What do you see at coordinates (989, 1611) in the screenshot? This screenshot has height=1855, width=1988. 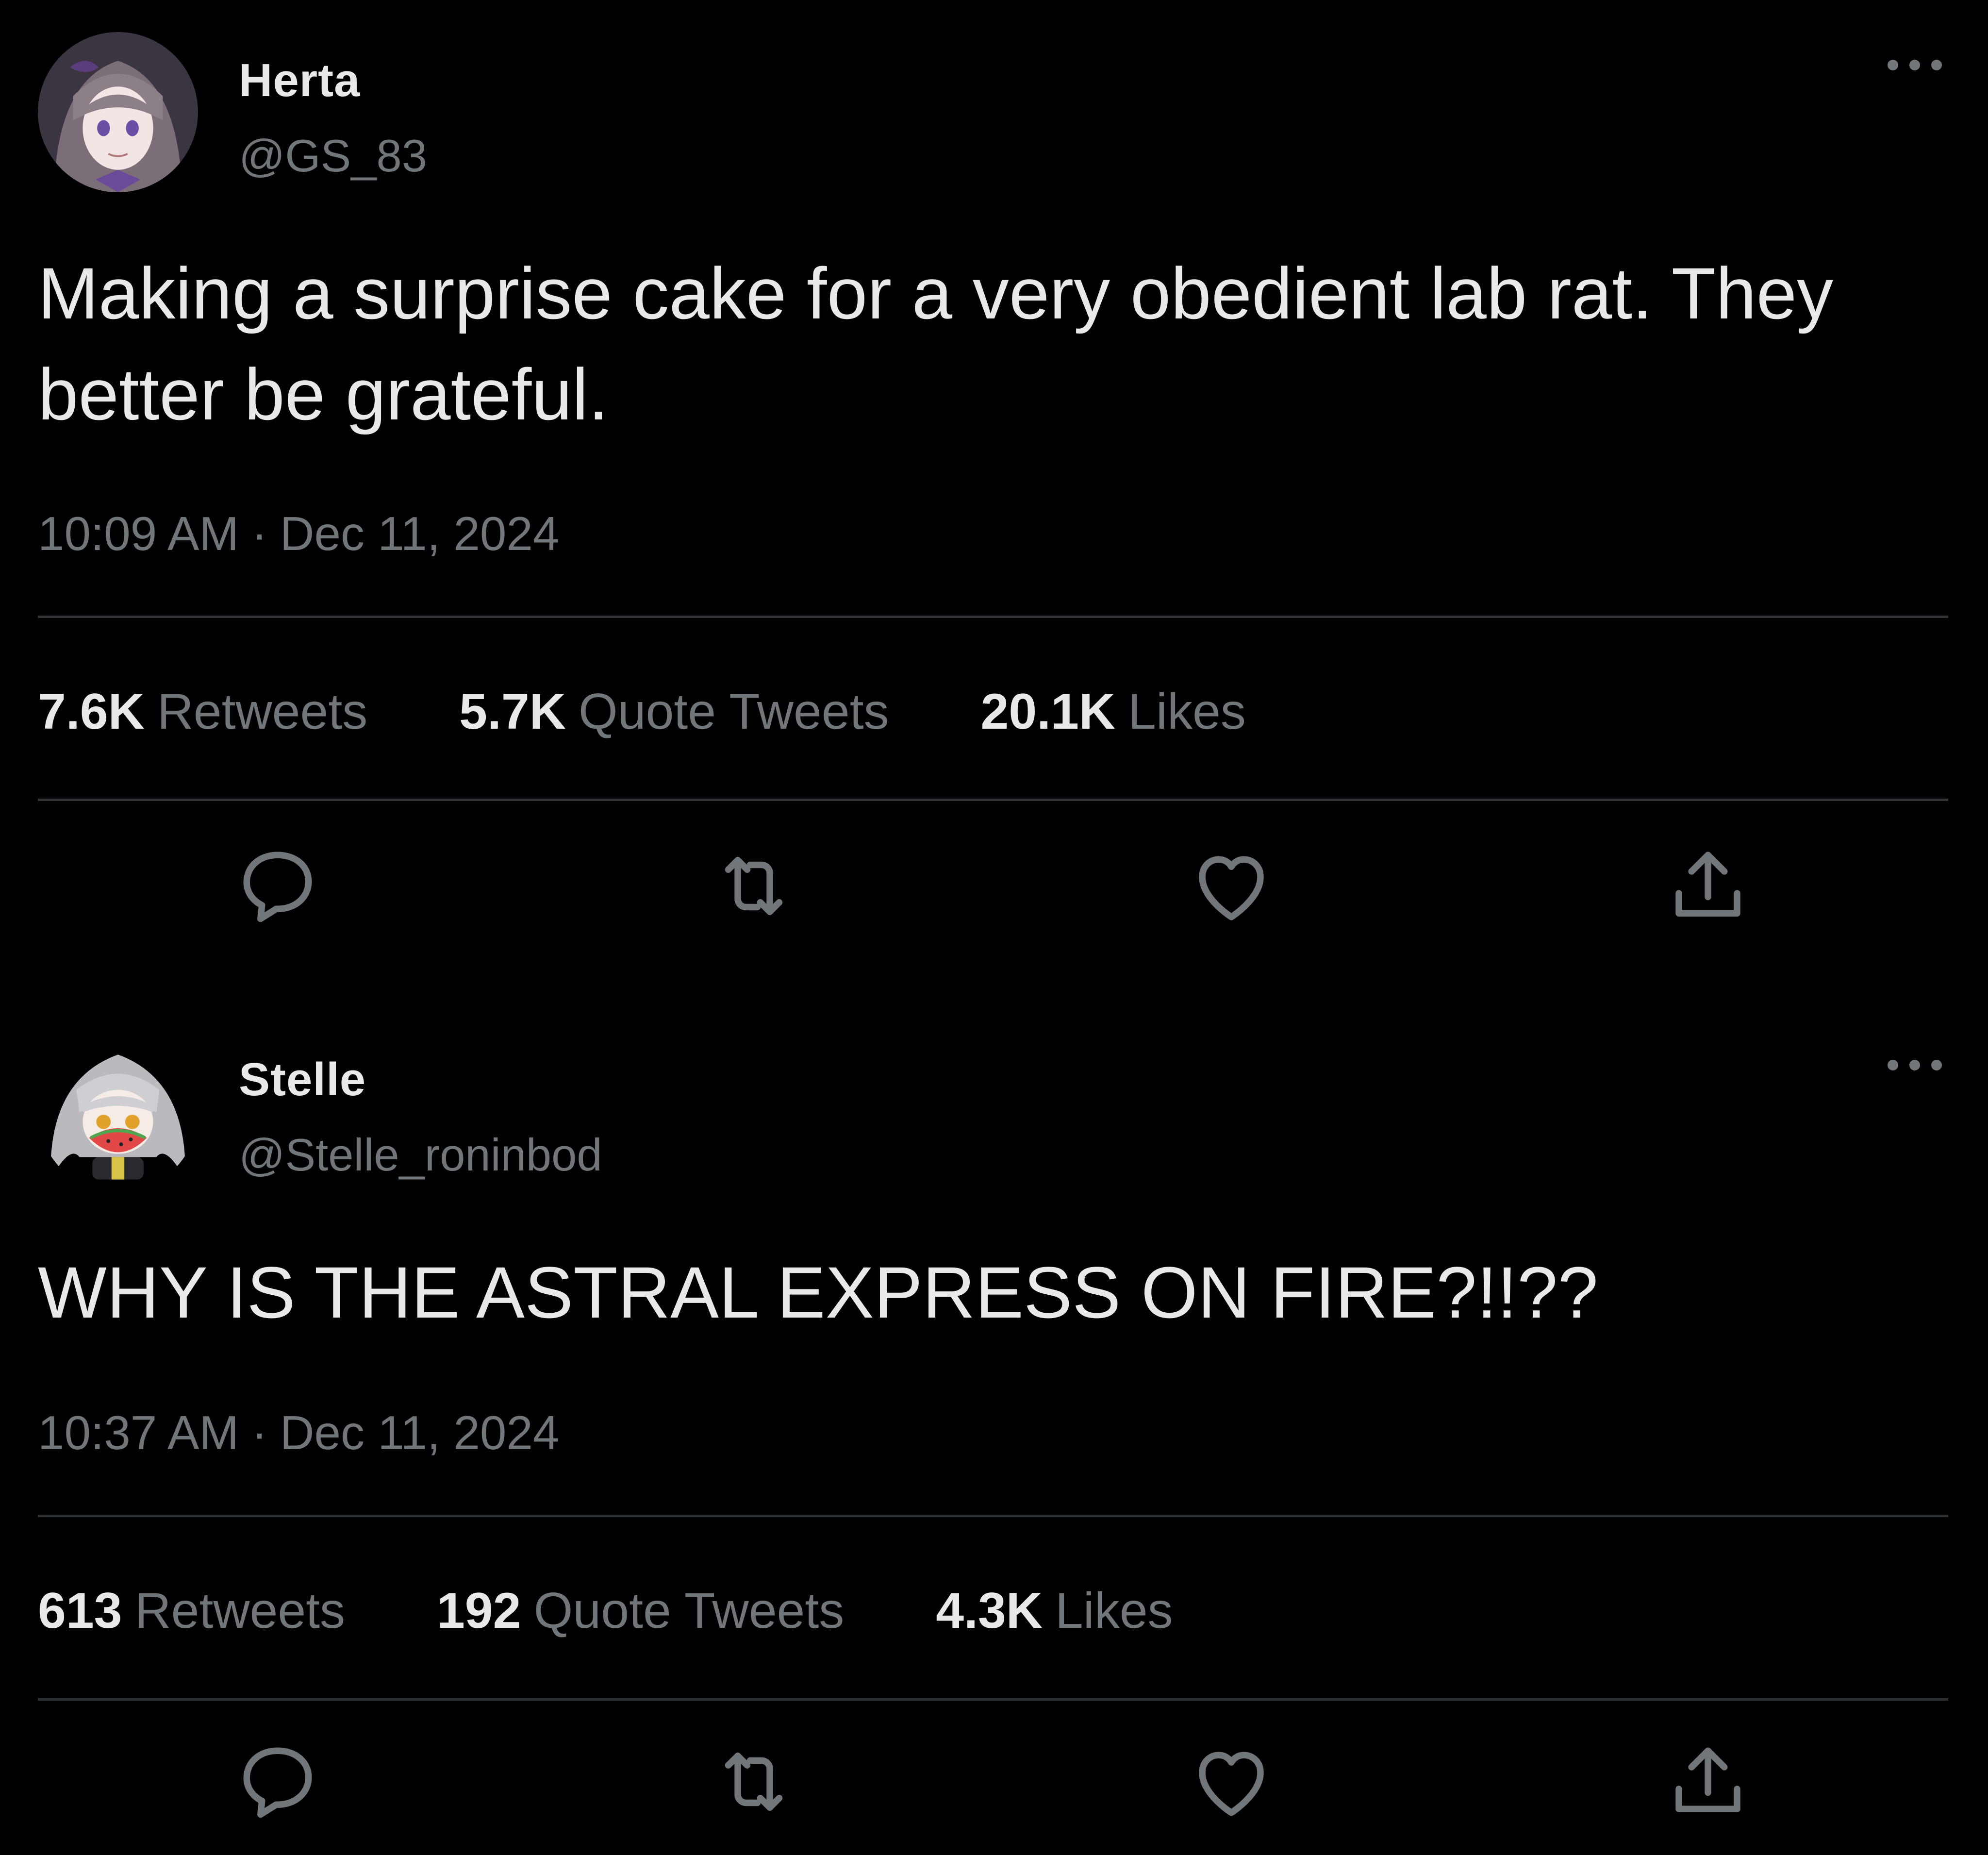 I see `likes-count: 4.3K` at bounding box center [989, 1611].